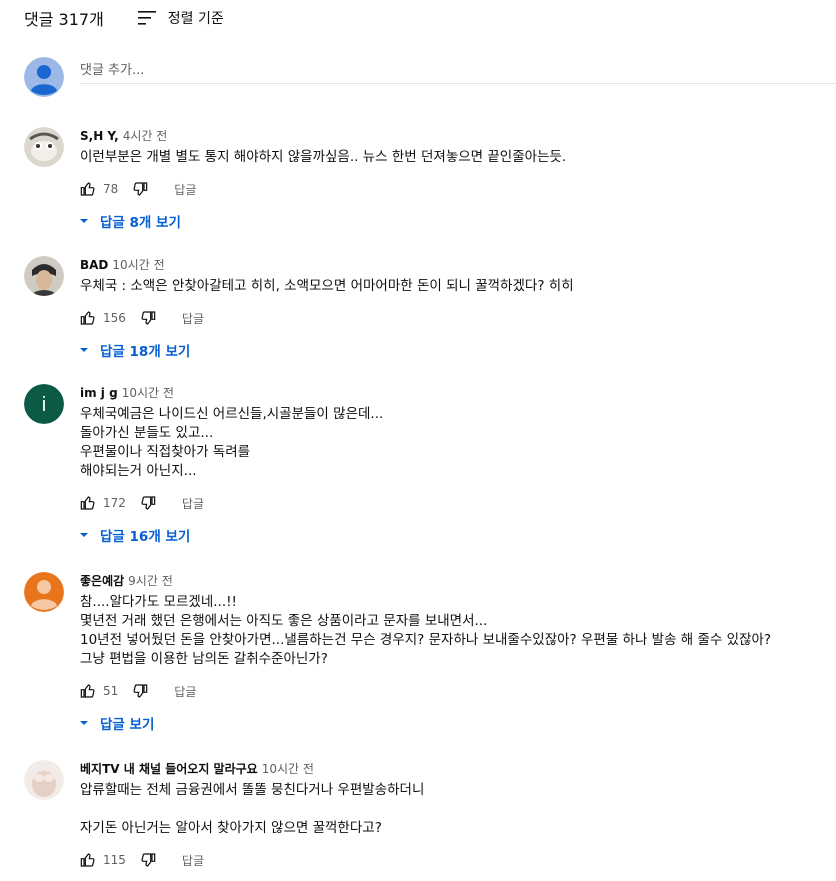 The width and height of the screenshot is (836, 881). I want to click on sort-icon, so click(147, 18).